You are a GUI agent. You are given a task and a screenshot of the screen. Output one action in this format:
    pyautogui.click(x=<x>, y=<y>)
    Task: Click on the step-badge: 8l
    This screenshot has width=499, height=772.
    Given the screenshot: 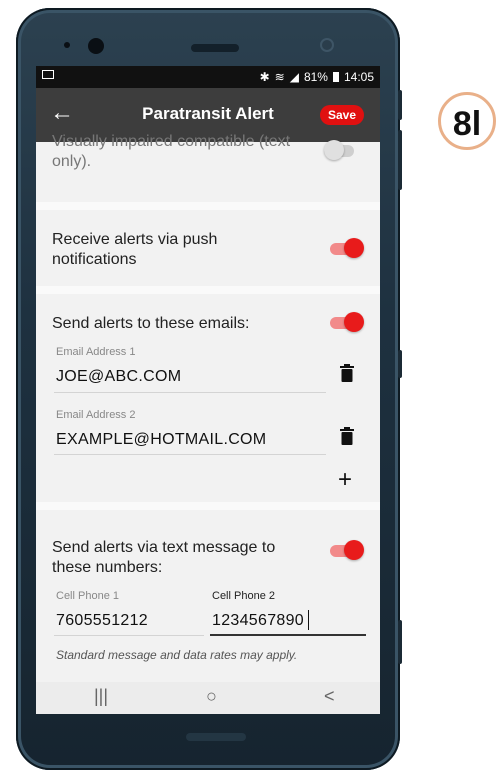 What is the action you would take?
    pyautogui.click(x=467, y=121)
    